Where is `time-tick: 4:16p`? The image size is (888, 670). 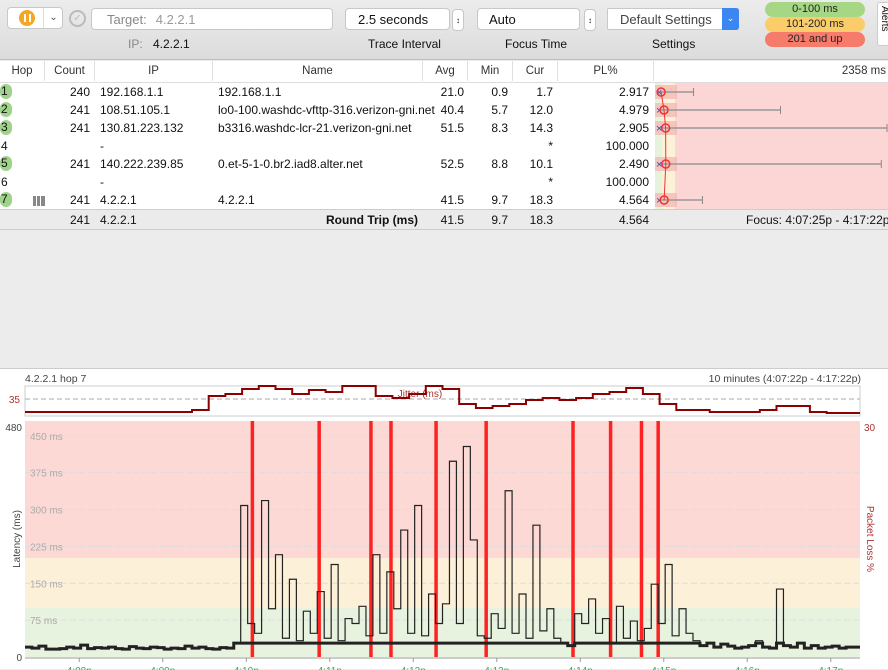
time-tick: 4:16p is located at coordinates (747, 668).